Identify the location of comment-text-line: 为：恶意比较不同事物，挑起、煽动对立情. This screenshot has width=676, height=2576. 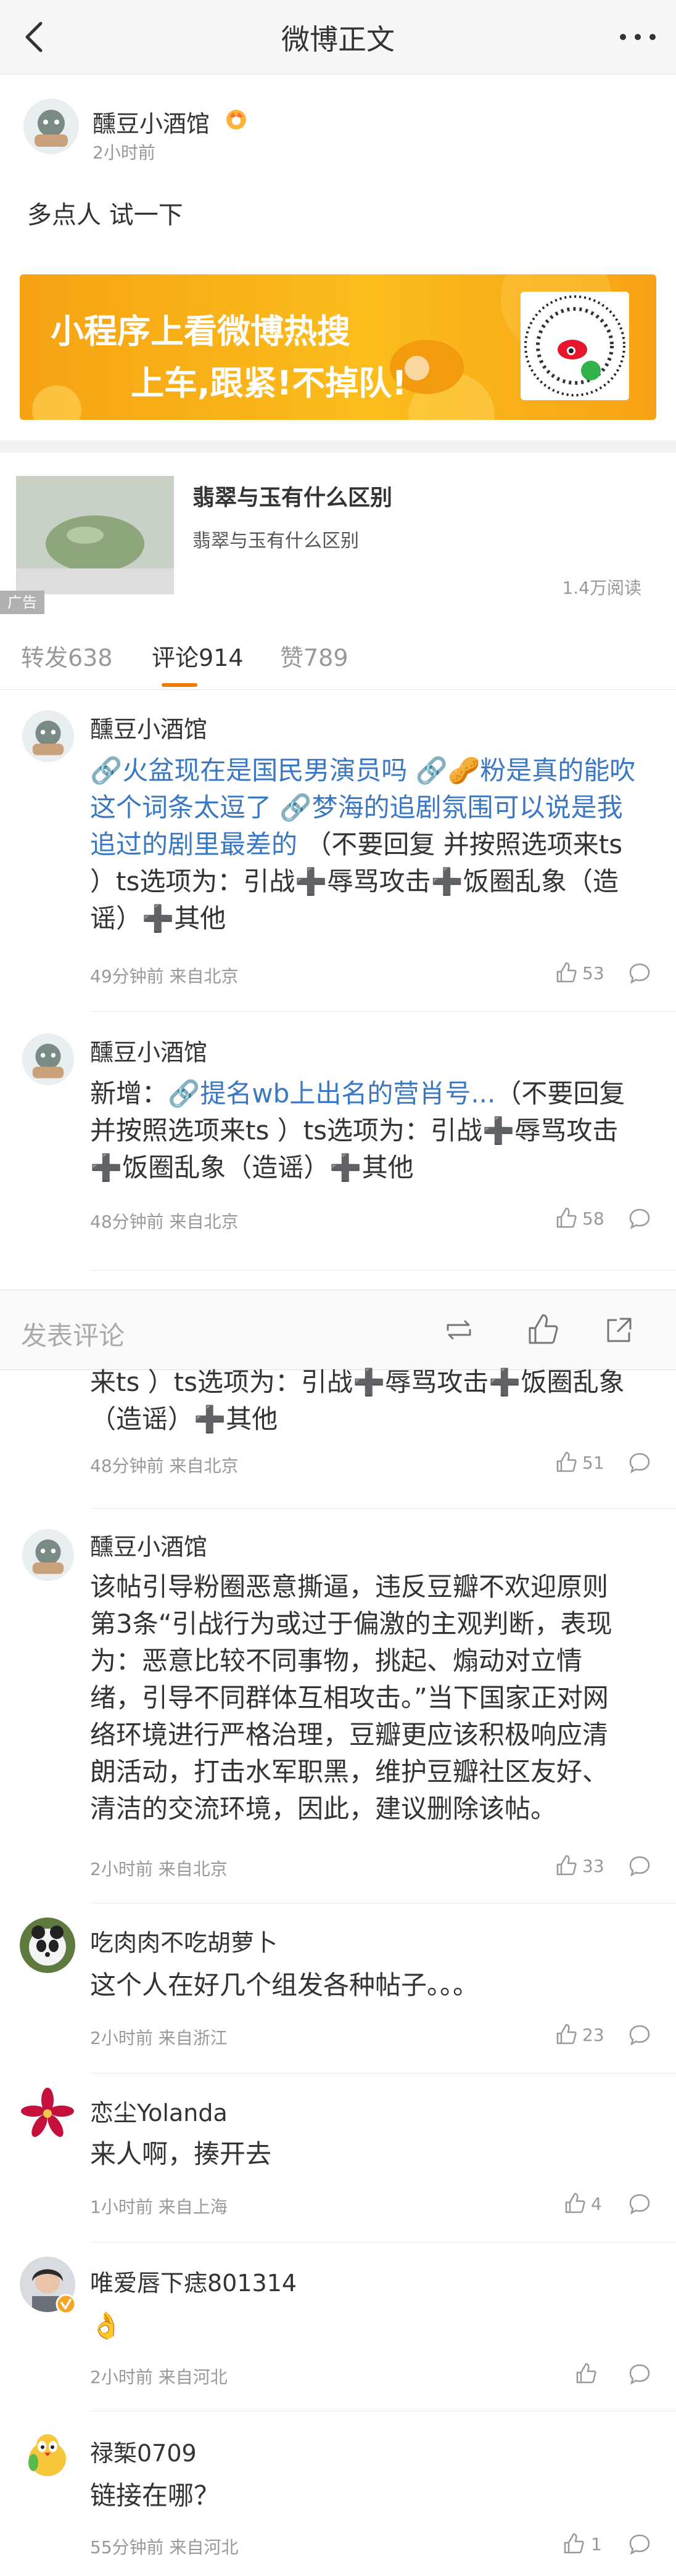
(336, 1661).